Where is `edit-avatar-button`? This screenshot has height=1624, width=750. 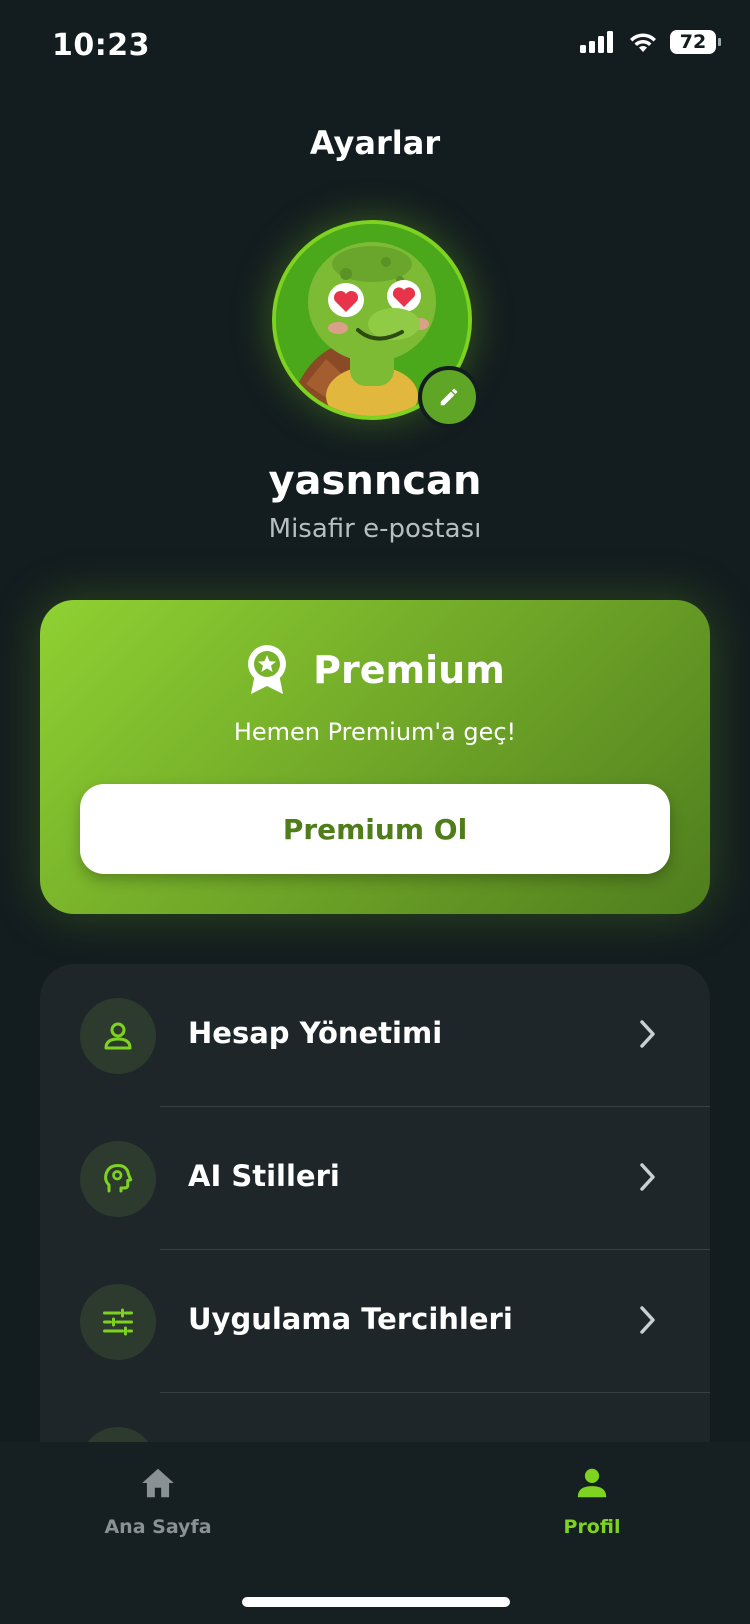 edit-avatar-button is located at coordinates (449, 397).